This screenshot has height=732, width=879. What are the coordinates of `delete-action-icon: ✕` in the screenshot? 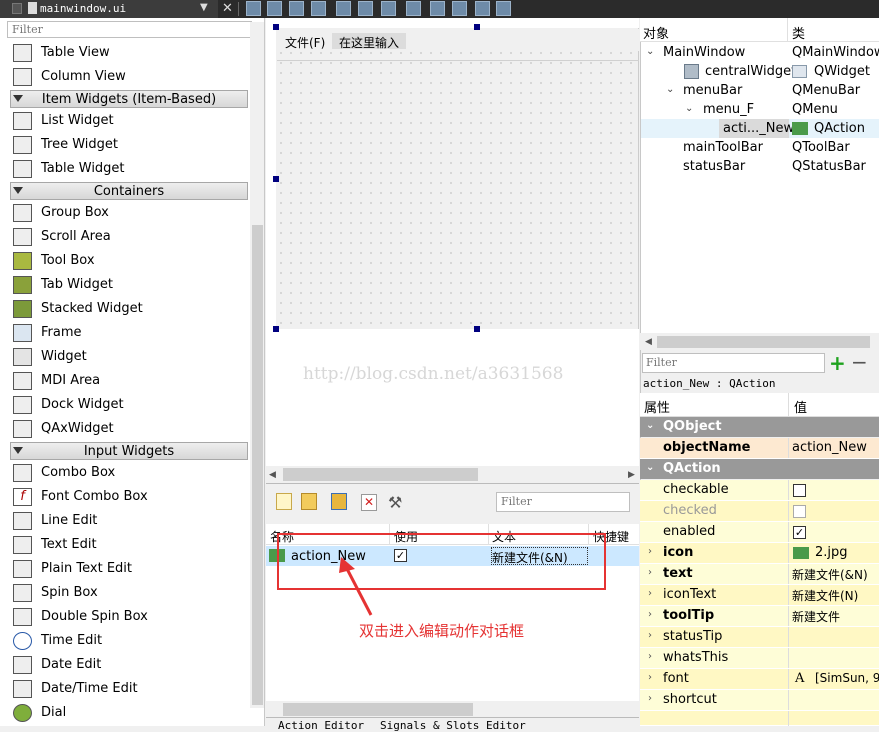 It's located at (369, 502).